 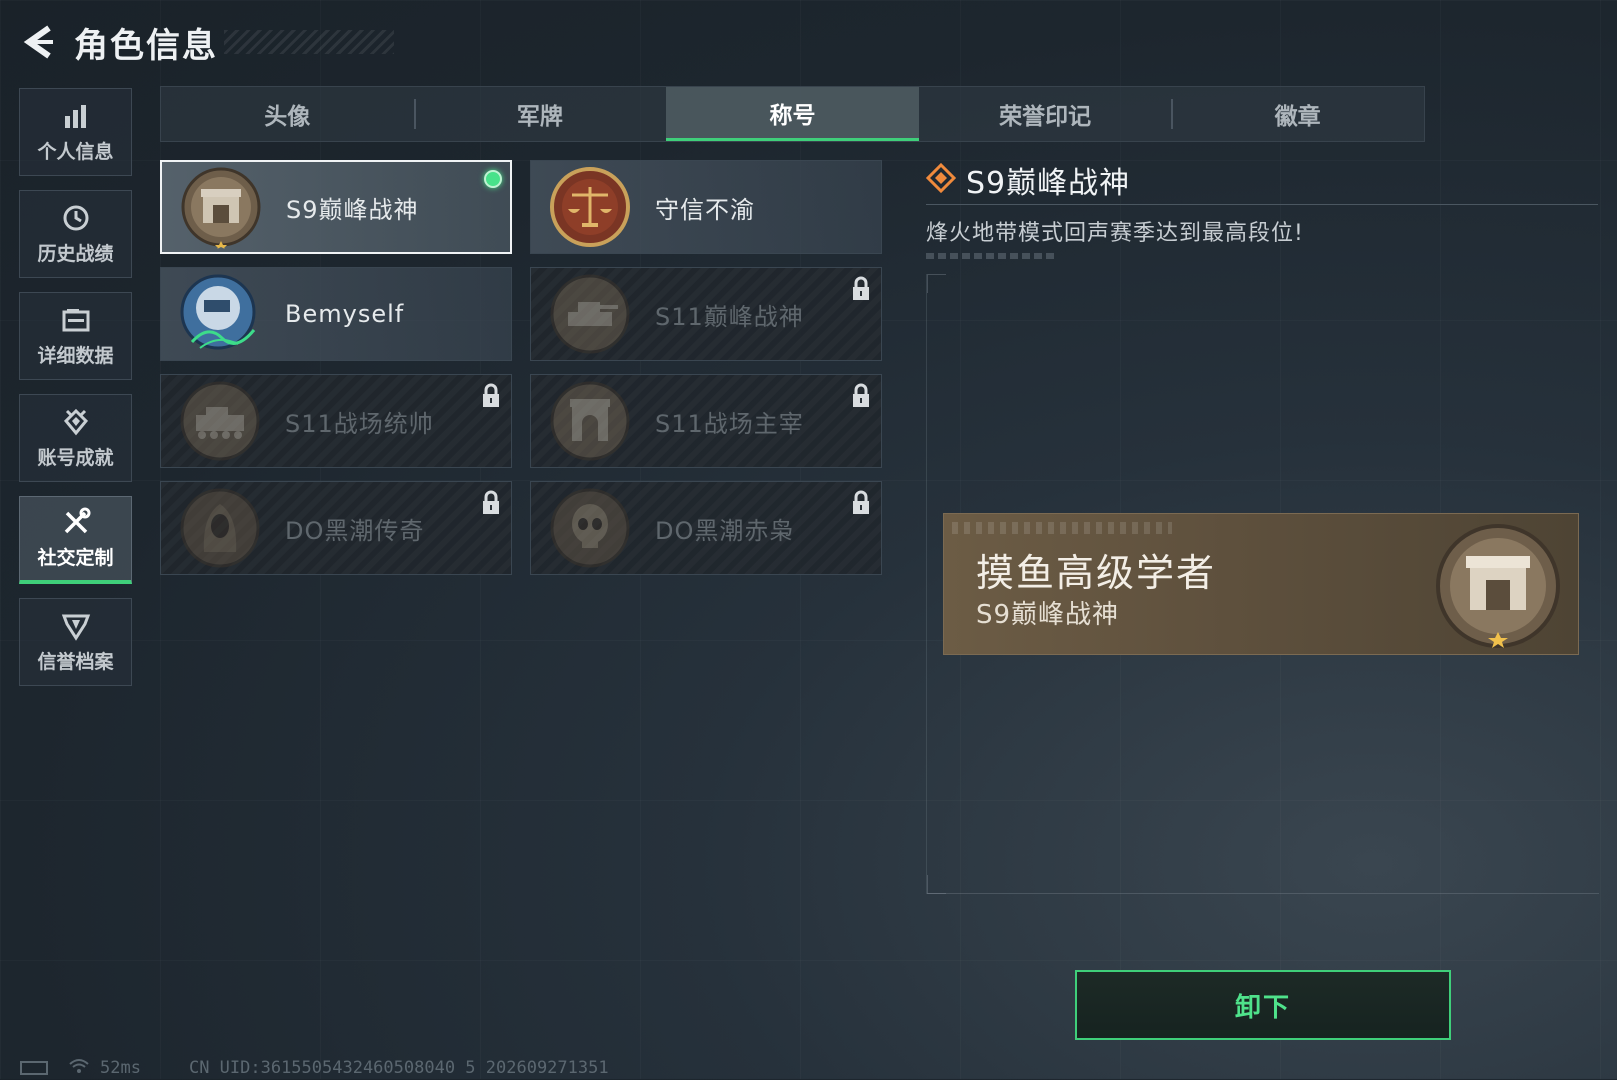 What do you see at coordinates (1261, 180) in the screenshot?
I see `detail-header: S9巅峰战神` at bounding box center [1261, 180].